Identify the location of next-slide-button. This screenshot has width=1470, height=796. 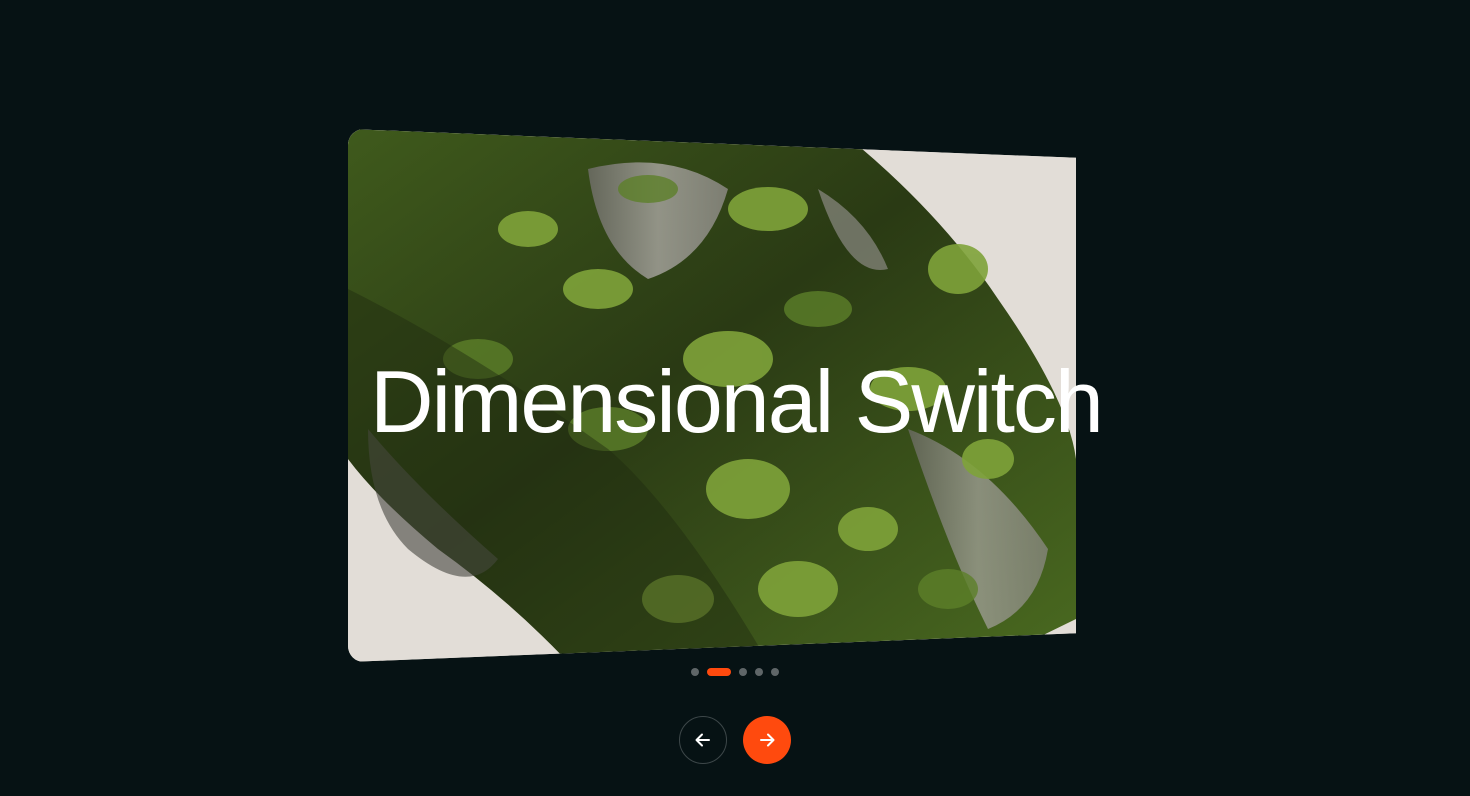
(767, 740).